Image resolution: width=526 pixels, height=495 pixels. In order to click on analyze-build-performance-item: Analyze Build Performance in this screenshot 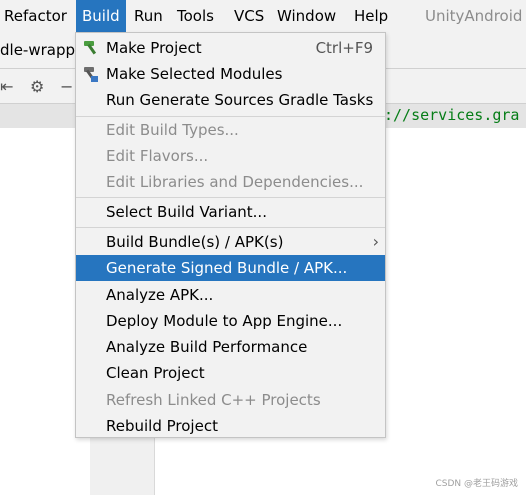, I will do `click(230, 347)`.